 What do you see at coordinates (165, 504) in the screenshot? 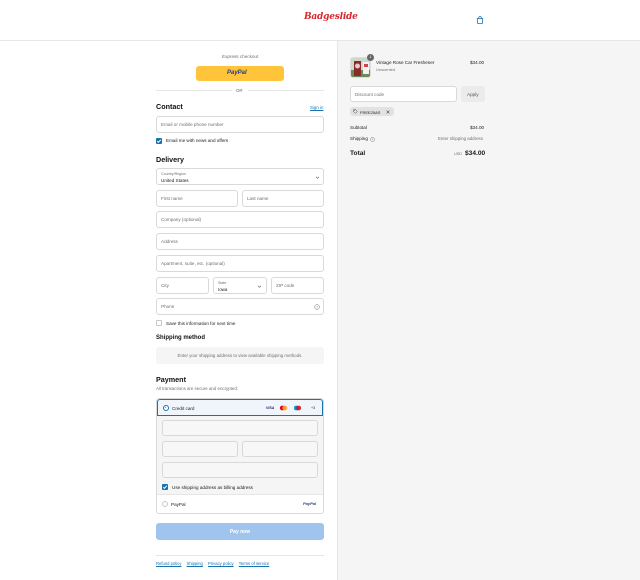
I see `paypal-radio` at bounding box center [165, 504].